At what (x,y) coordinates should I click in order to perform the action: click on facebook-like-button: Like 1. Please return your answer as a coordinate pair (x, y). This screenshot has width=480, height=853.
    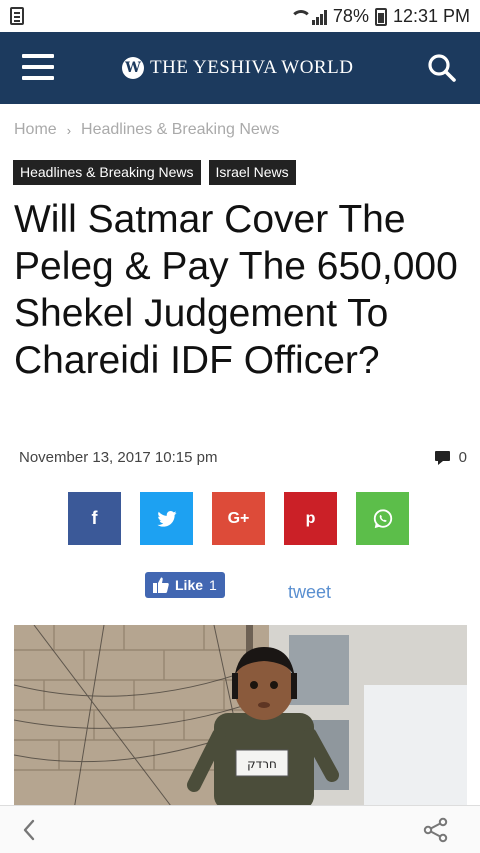
    Looking at the image, I should click on (185, 585).